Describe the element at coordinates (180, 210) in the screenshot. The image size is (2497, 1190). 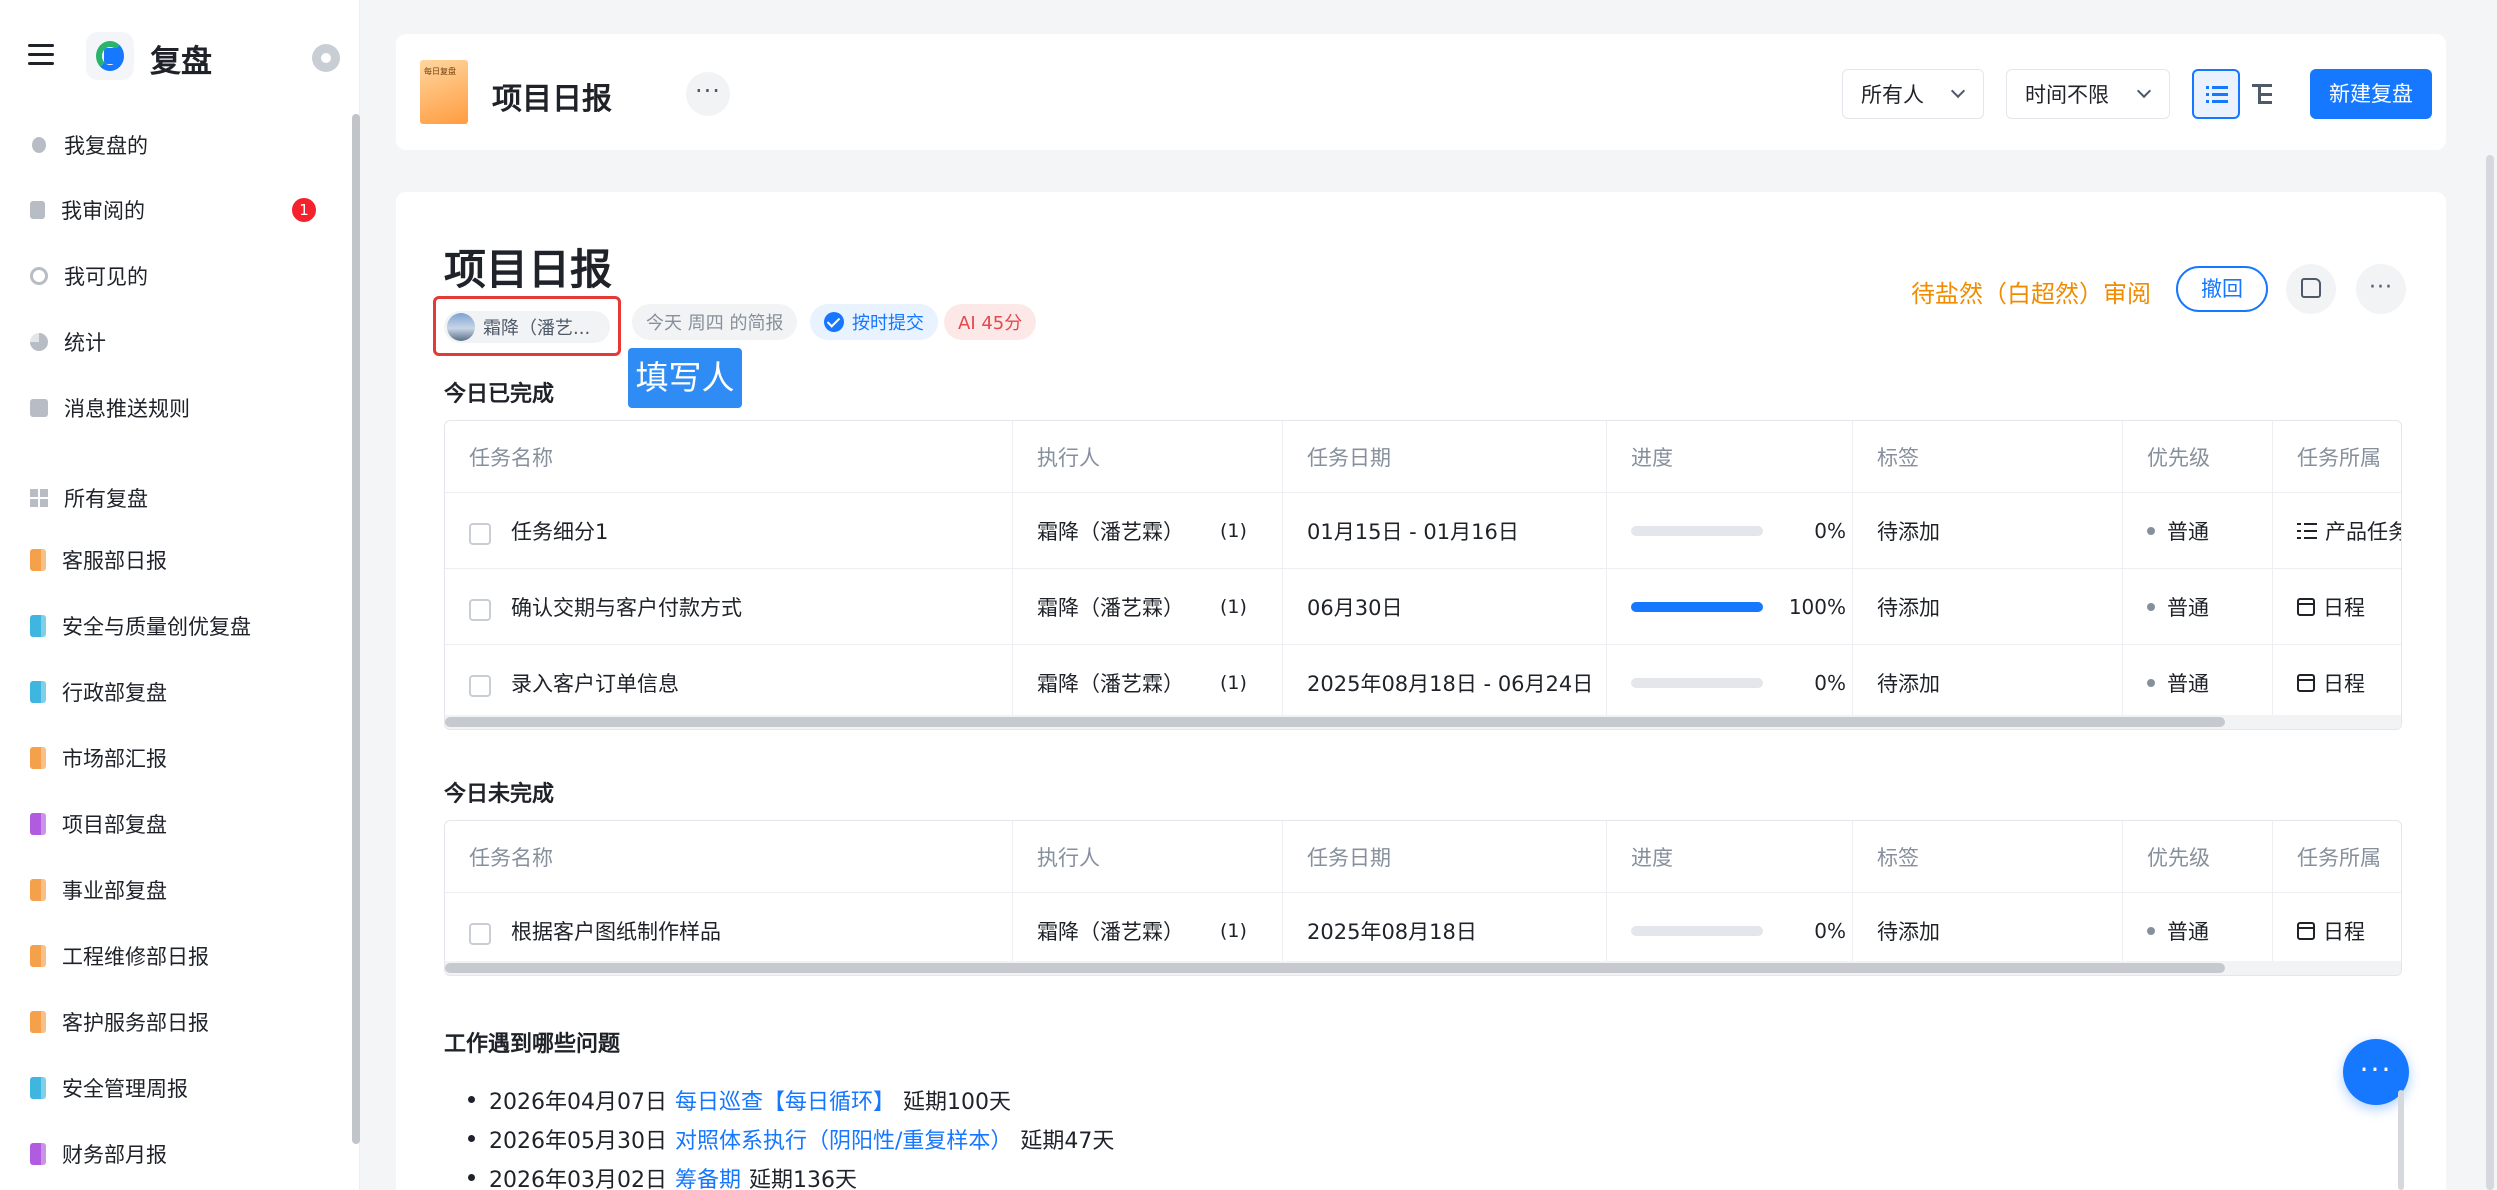
I see `sidebar-item-reviewed: 我审阅的 1` at that location.